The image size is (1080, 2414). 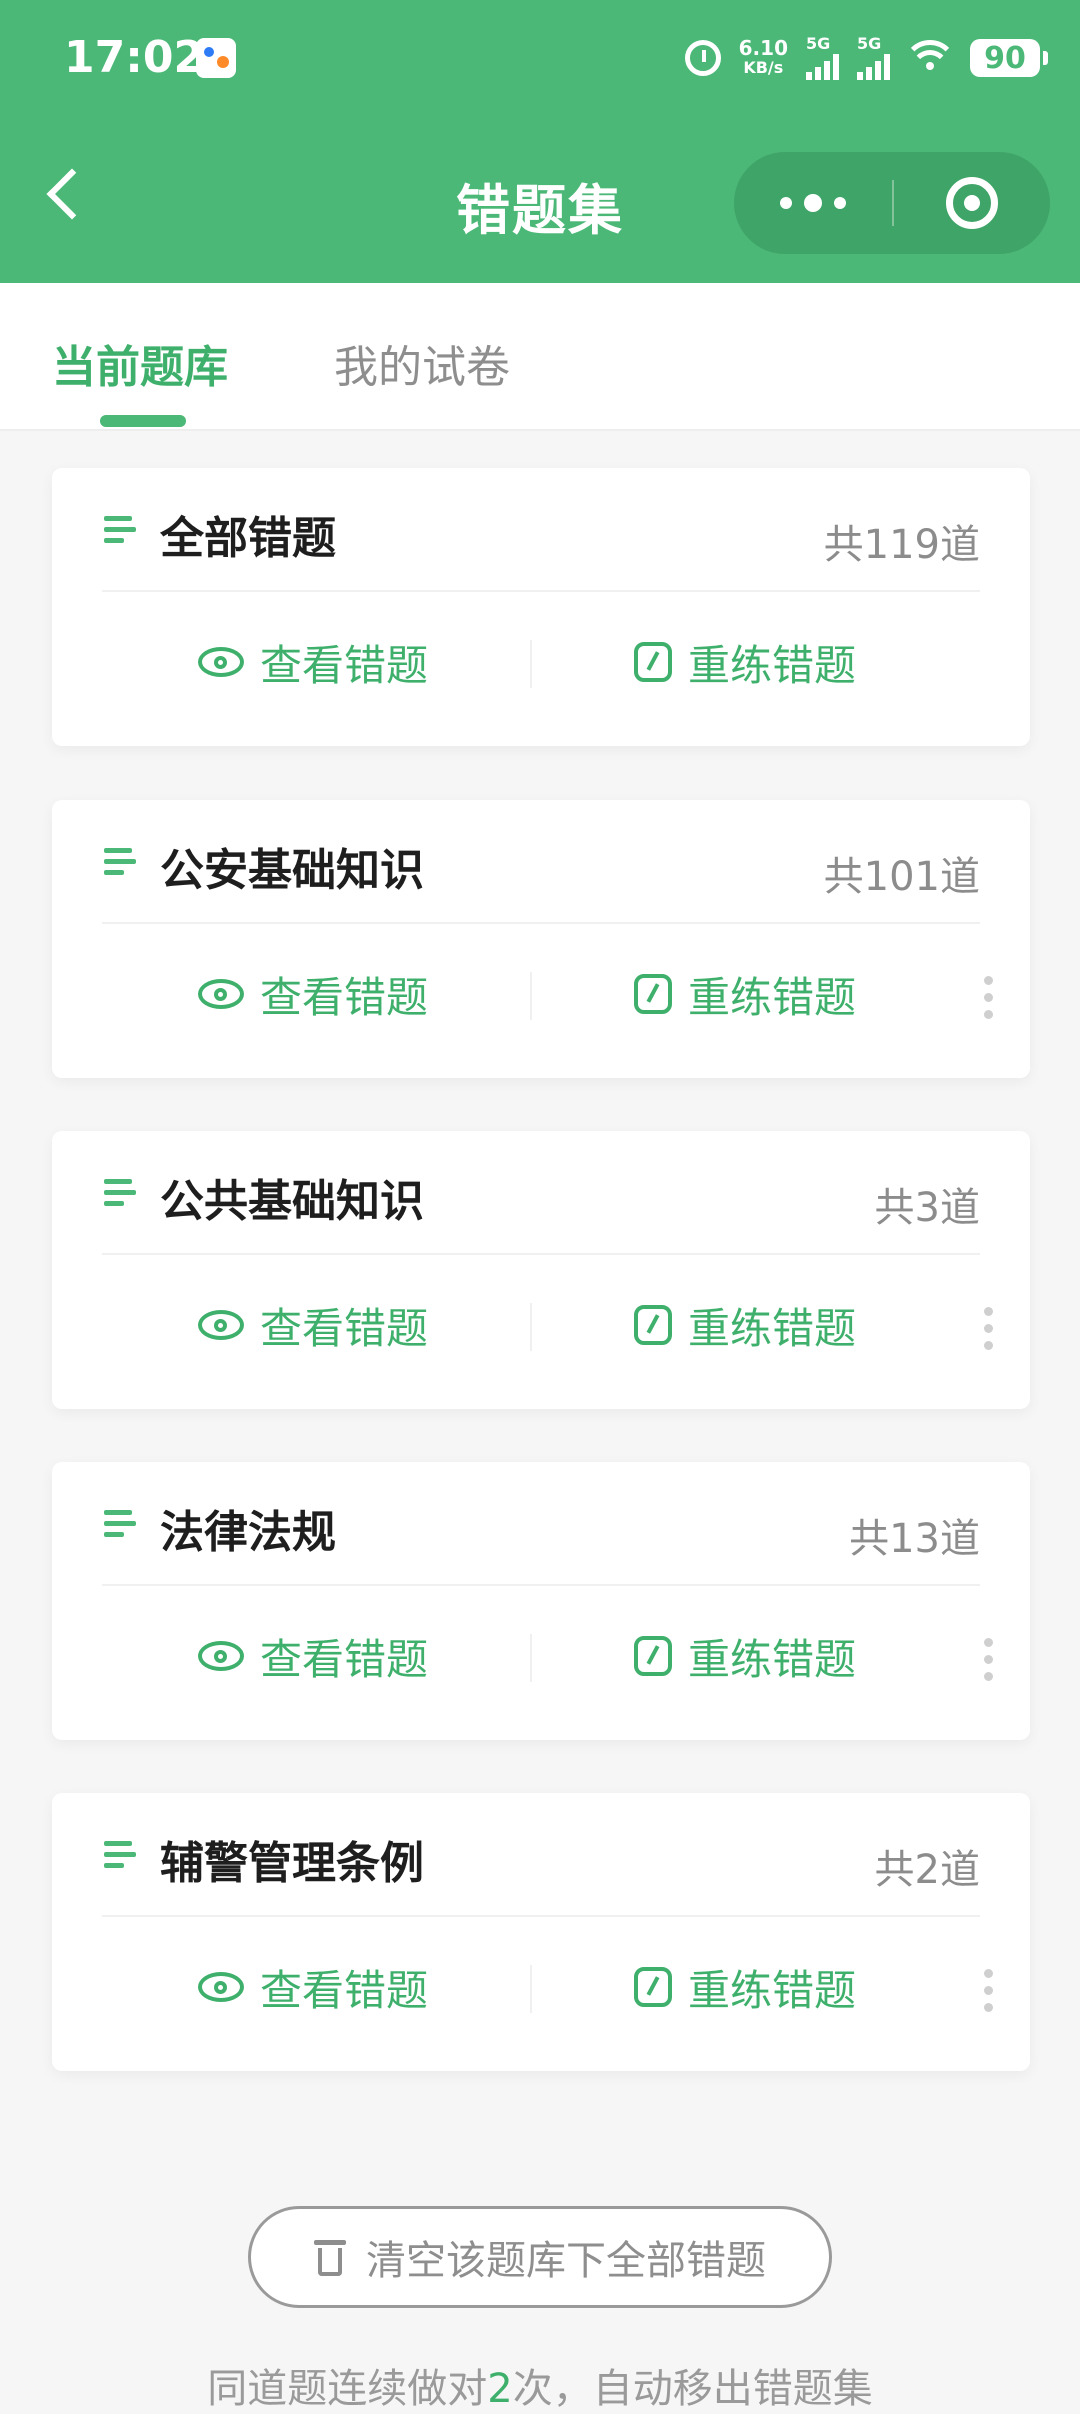 I want to click on tab-current-bank: 当前题库, so click(x=140, y=363).